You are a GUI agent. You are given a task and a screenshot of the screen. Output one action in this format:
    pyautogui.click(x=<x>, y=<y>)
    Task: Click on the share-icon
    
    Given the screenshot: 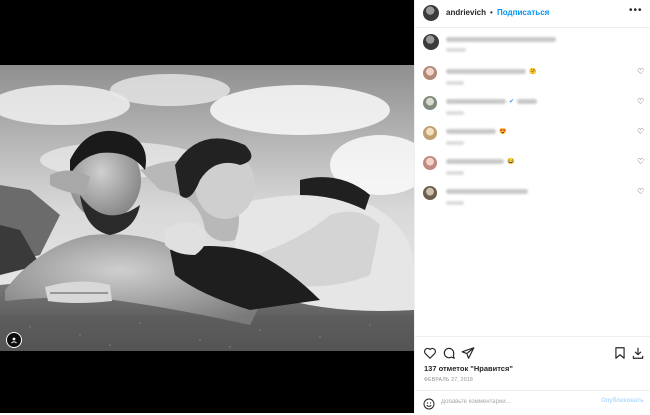 What is the action you would take?
    pyautogui.click(x=468, y=353)
    